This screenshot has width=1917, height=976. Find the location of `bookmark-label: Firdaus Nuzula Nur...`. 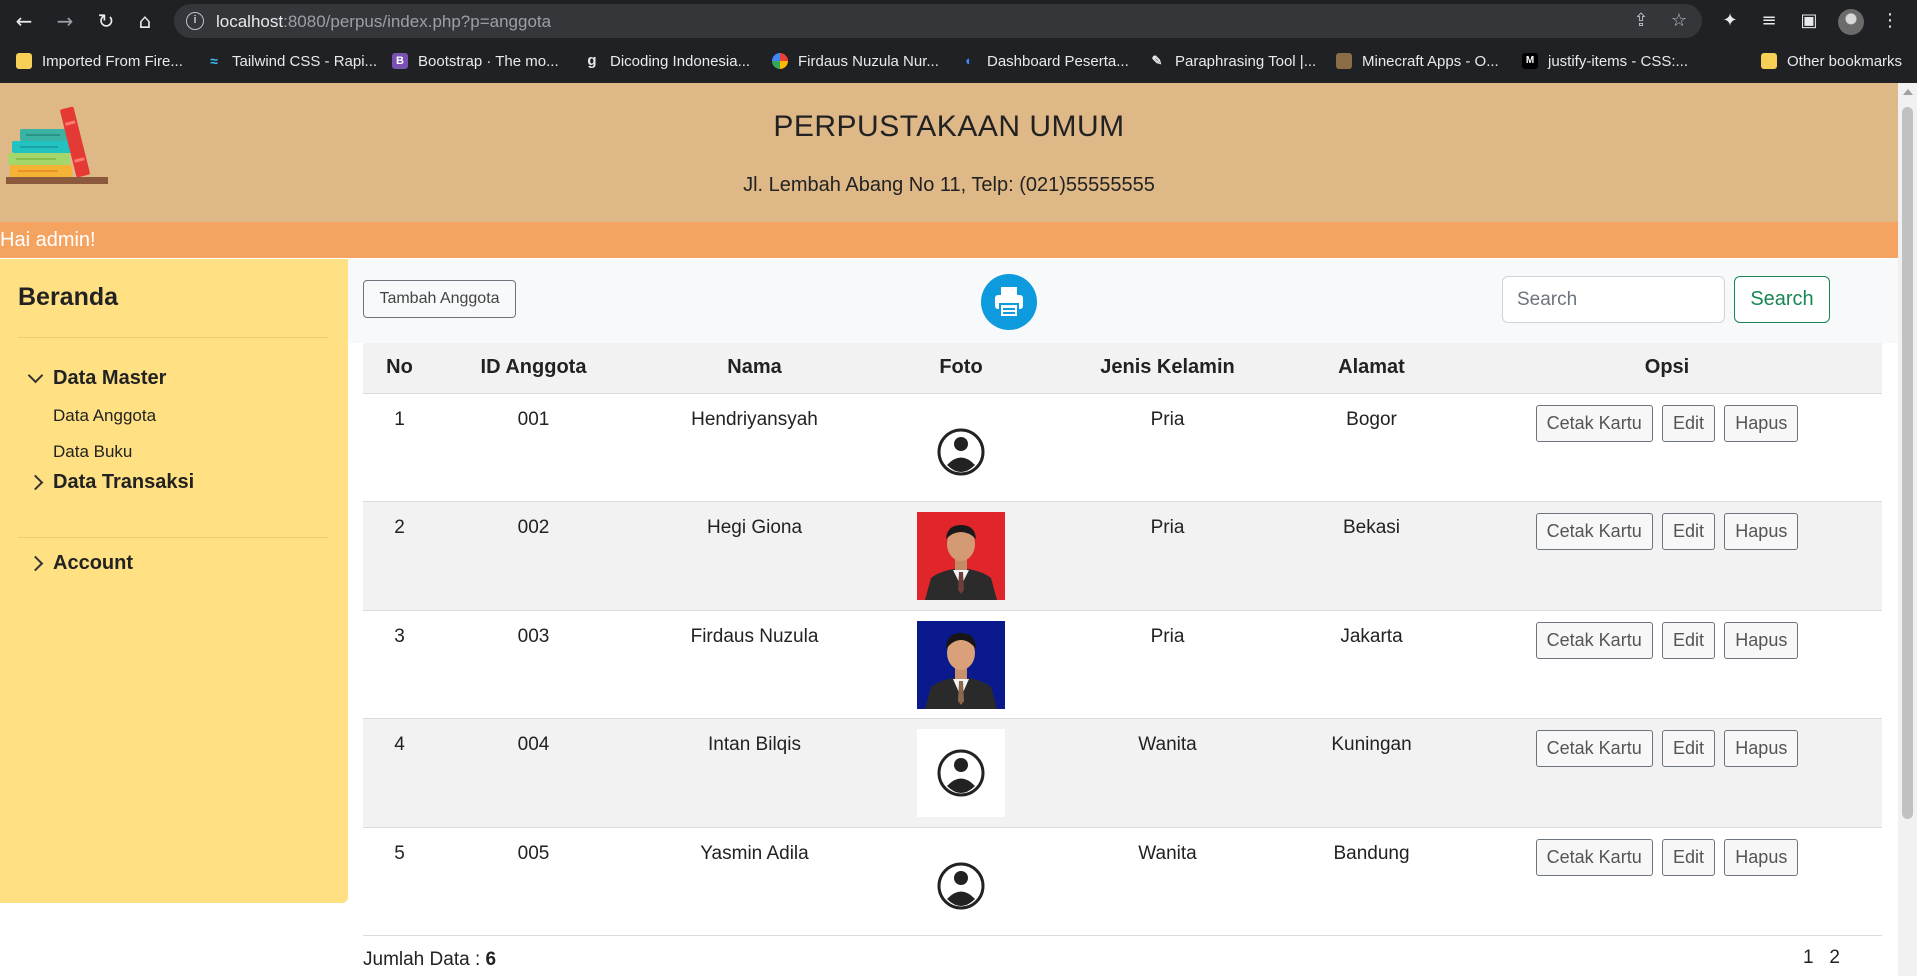

bookmark-label: Firdaus Nuzula Nur... is located at coordinates (868, 61).